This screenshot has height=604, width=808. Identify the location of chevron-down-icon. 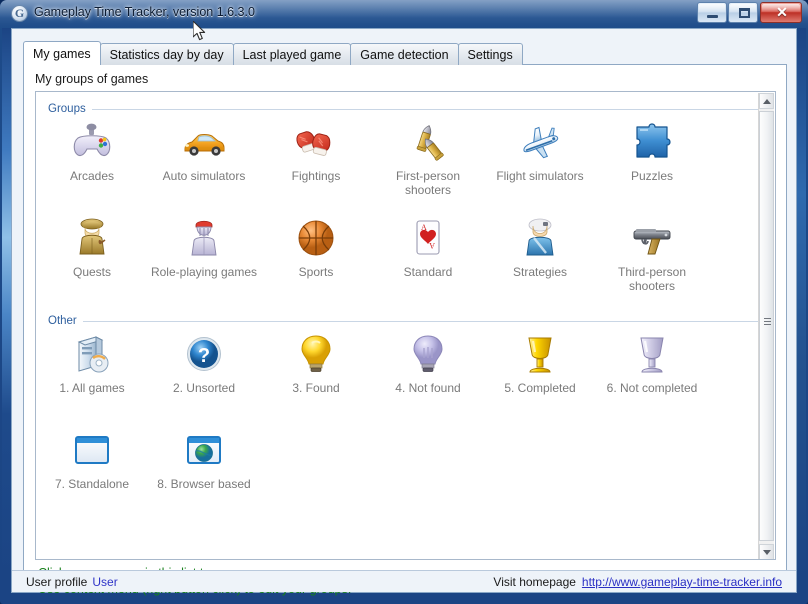
(767, 552).